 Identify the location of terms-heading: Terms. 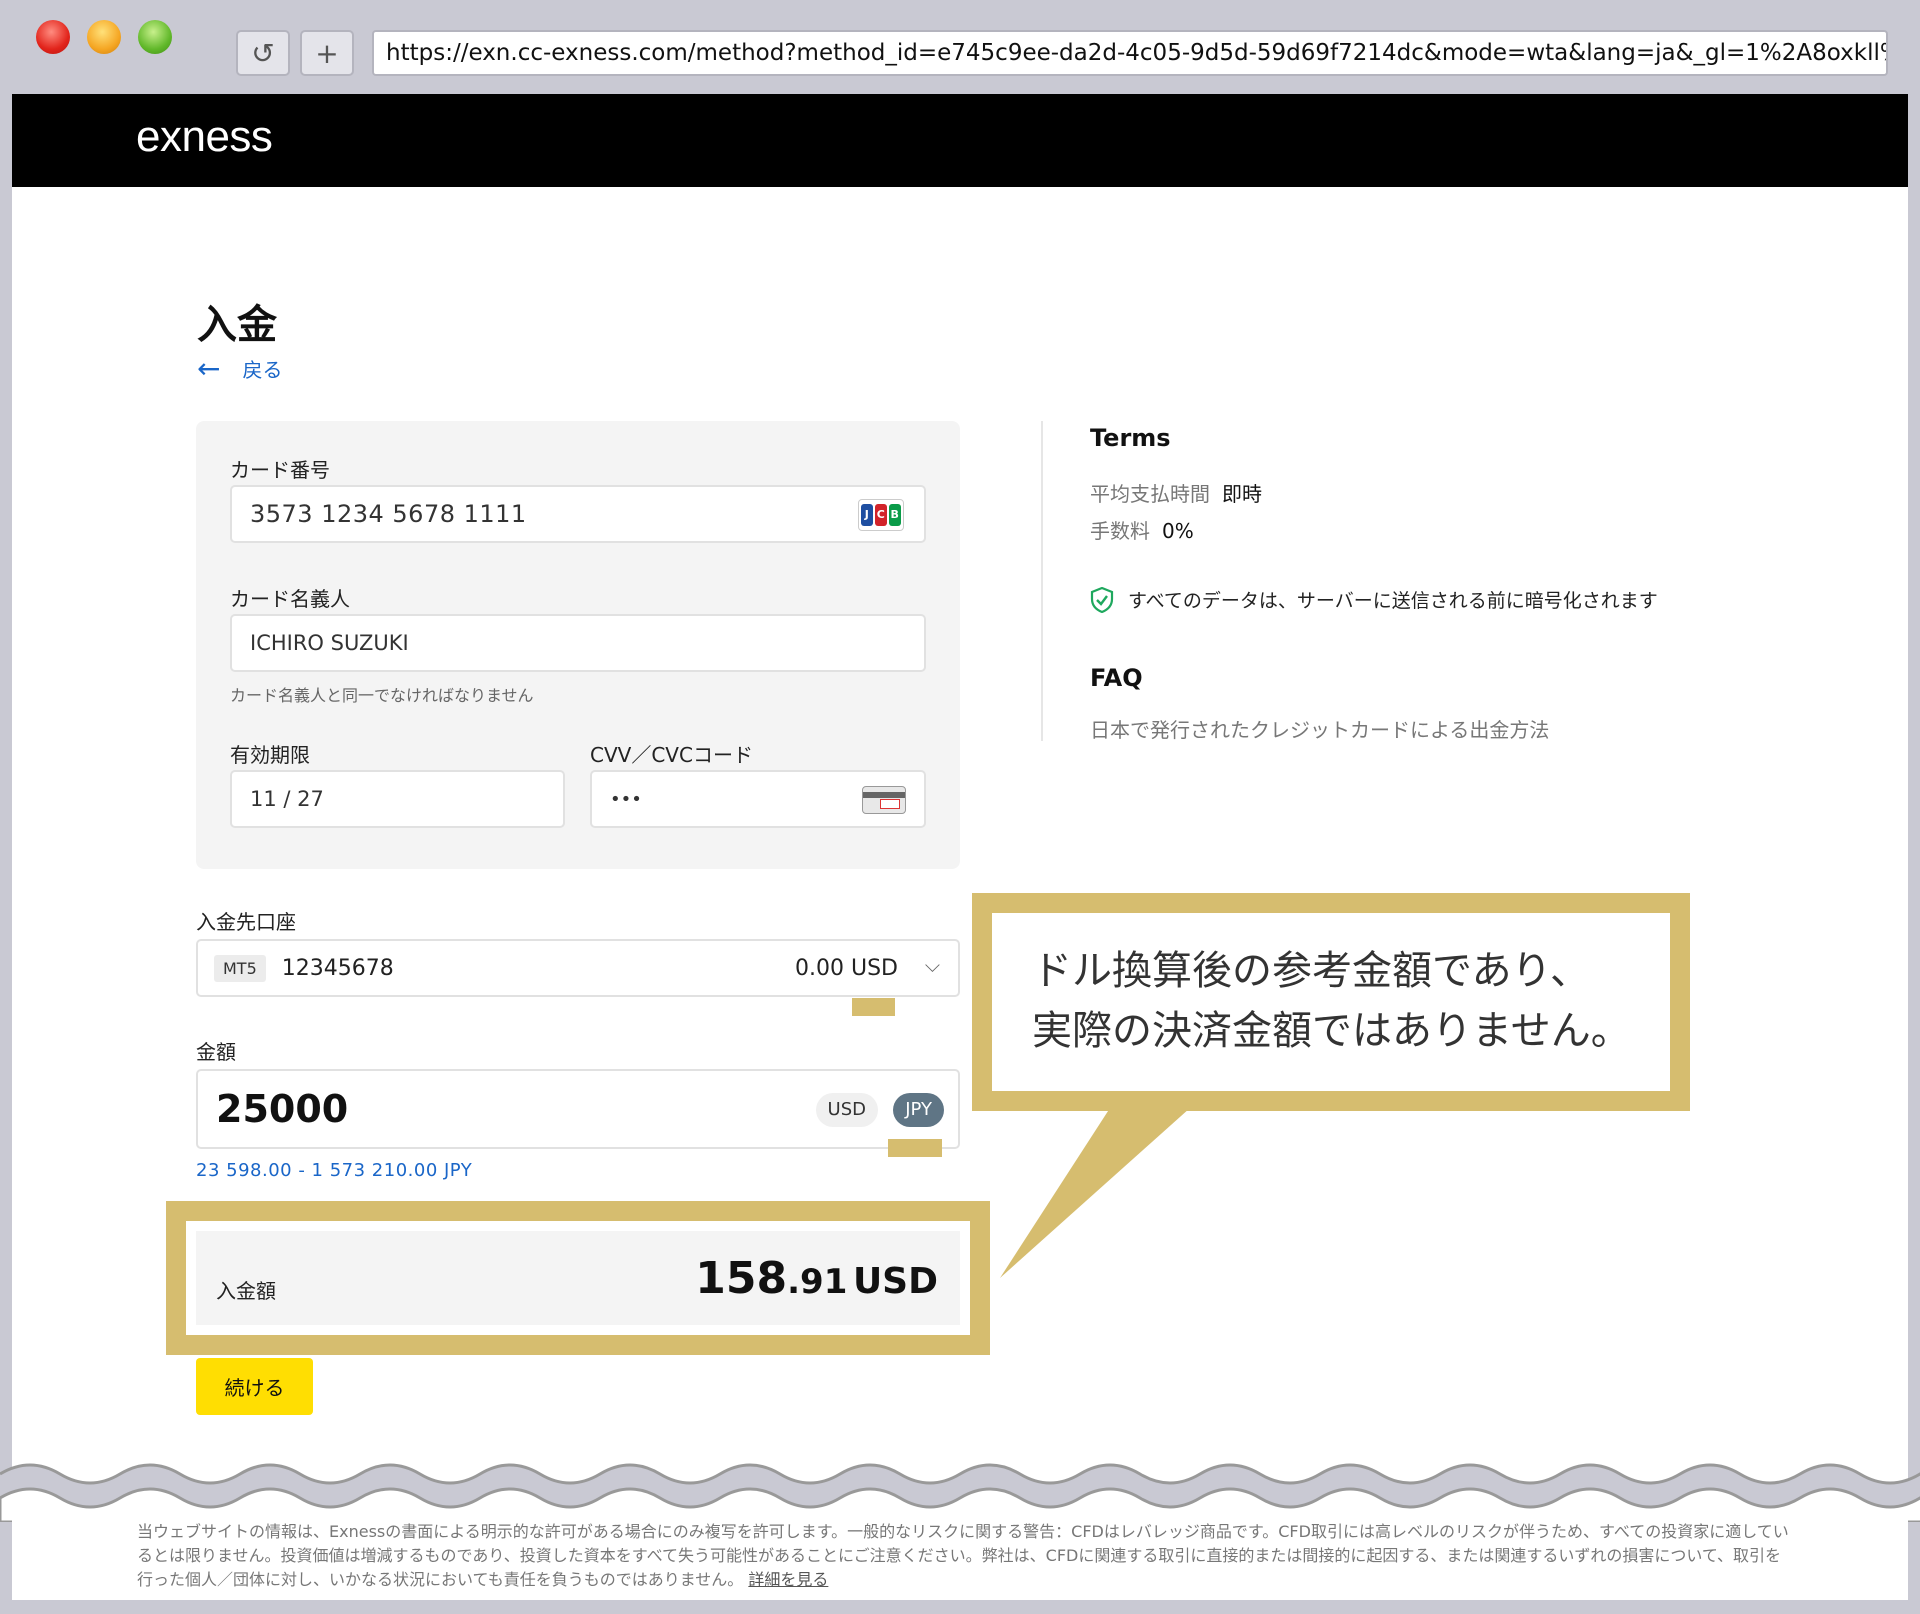
(1130, 438).